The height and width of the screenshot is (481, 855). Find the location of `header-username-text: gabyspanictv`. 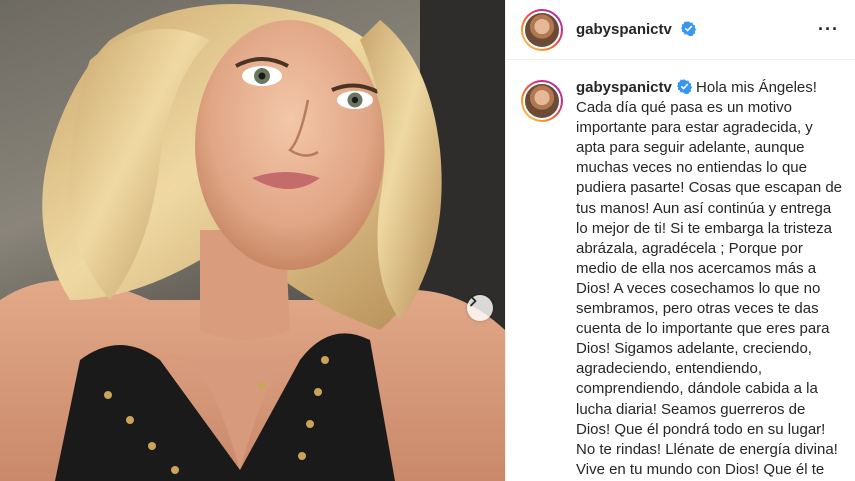

header-username-text: gabyspanictv is located at coordinates (624, 29).